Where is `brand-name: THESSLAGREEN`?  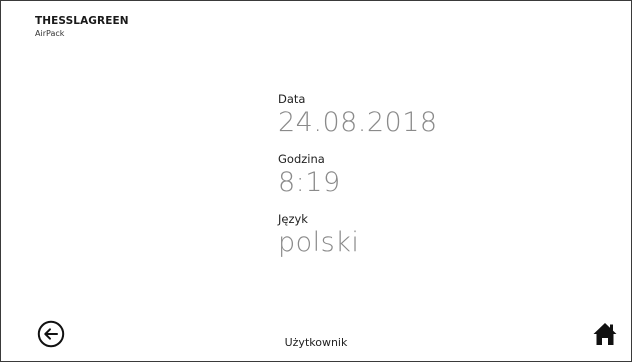 brand-name: THESSLAGREEN is located at coordinates (82, 21).